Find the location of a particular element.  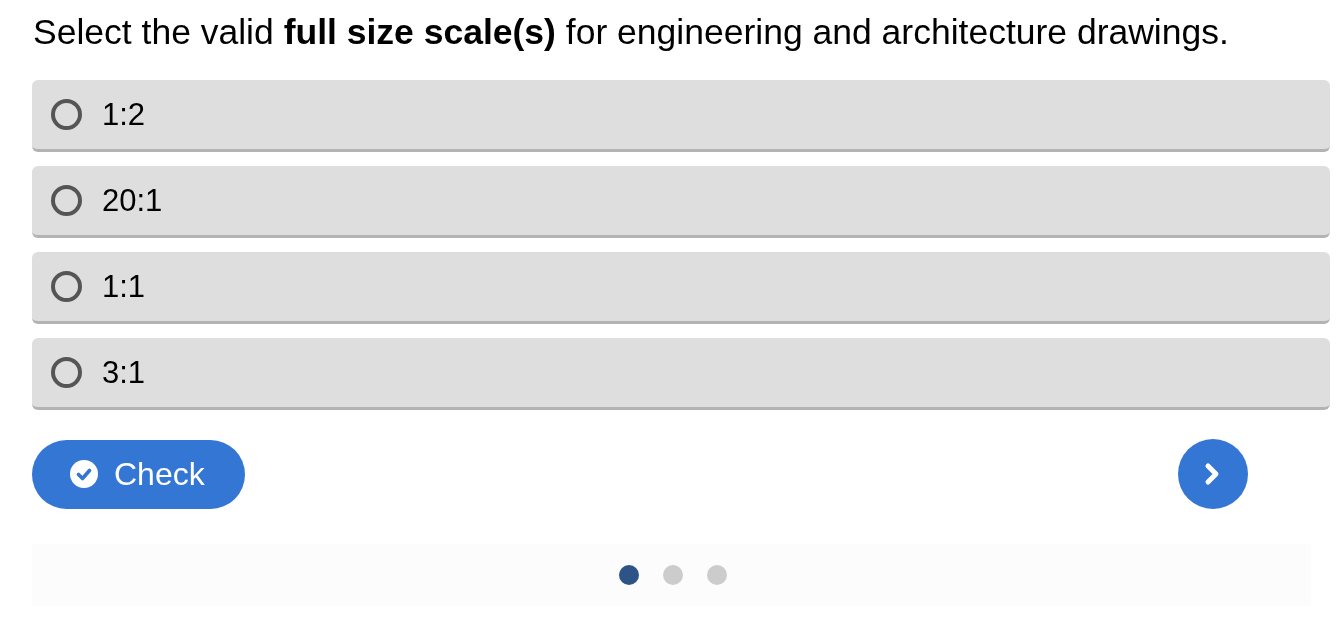

answer-option: 1:1 is located at coordinates (681, 288).